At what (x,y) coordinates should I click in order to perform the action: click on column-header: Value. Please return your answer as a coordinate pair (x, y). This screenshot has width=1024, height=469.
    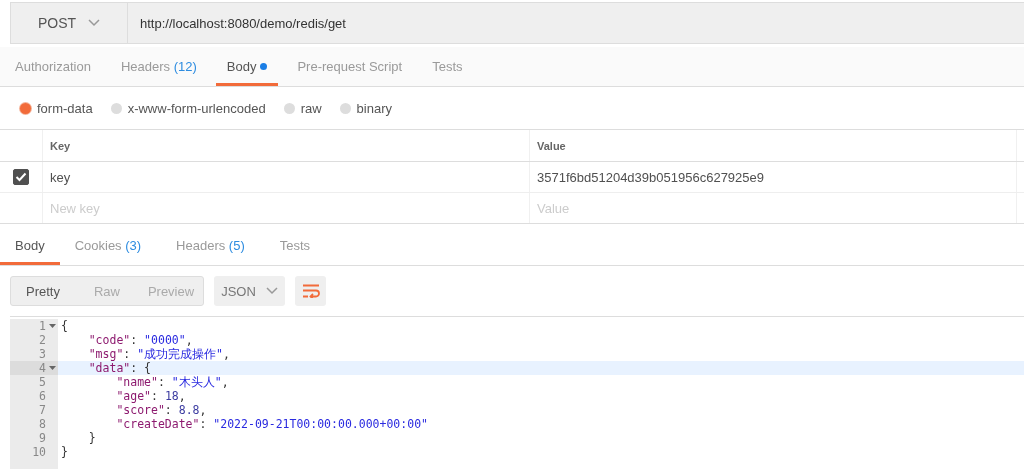
    Looking at the image, I should click on (773, 145).